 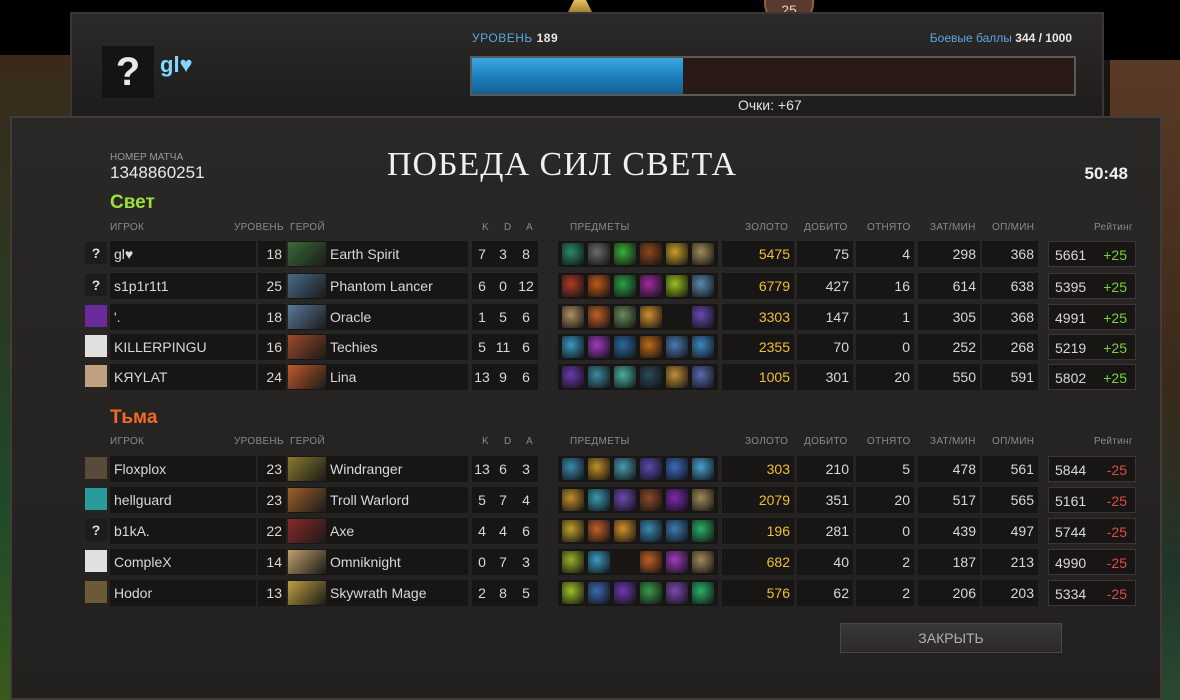 What do you see at coordinates (378, 286) in the screenshot?
I see `hero-cell: Phantom Lancer` at bounding box center [378, 286].